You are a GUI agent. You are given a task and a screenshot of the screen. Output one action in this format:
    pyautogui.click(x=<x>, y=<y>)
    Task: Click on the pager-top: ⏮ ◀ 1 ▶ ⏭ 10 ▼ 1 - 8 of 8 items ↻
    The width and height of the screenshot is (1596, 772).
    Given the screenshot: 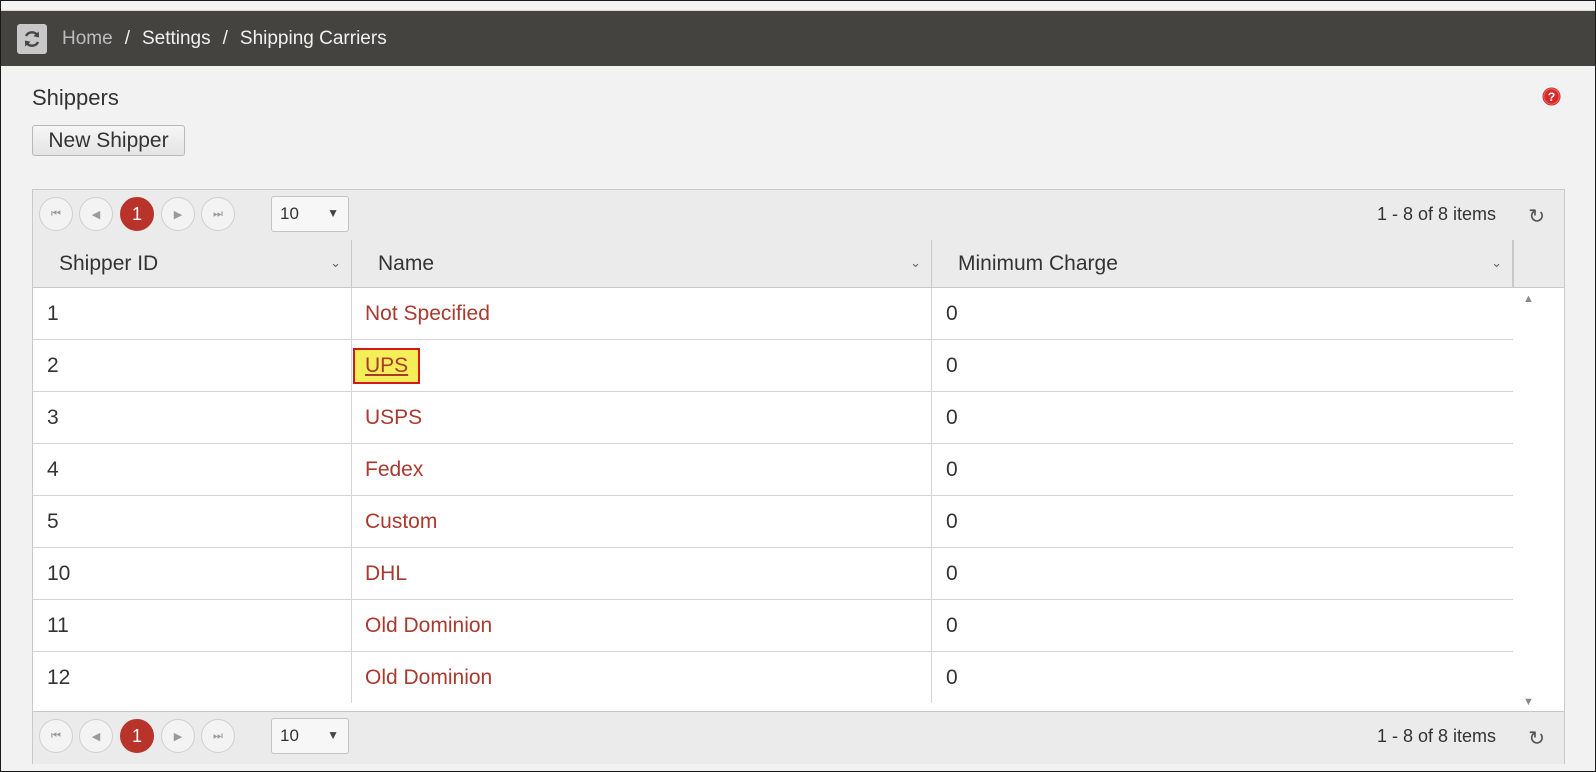 What is the action you would take?
    pyautogui.click(x=798, y=215)
    